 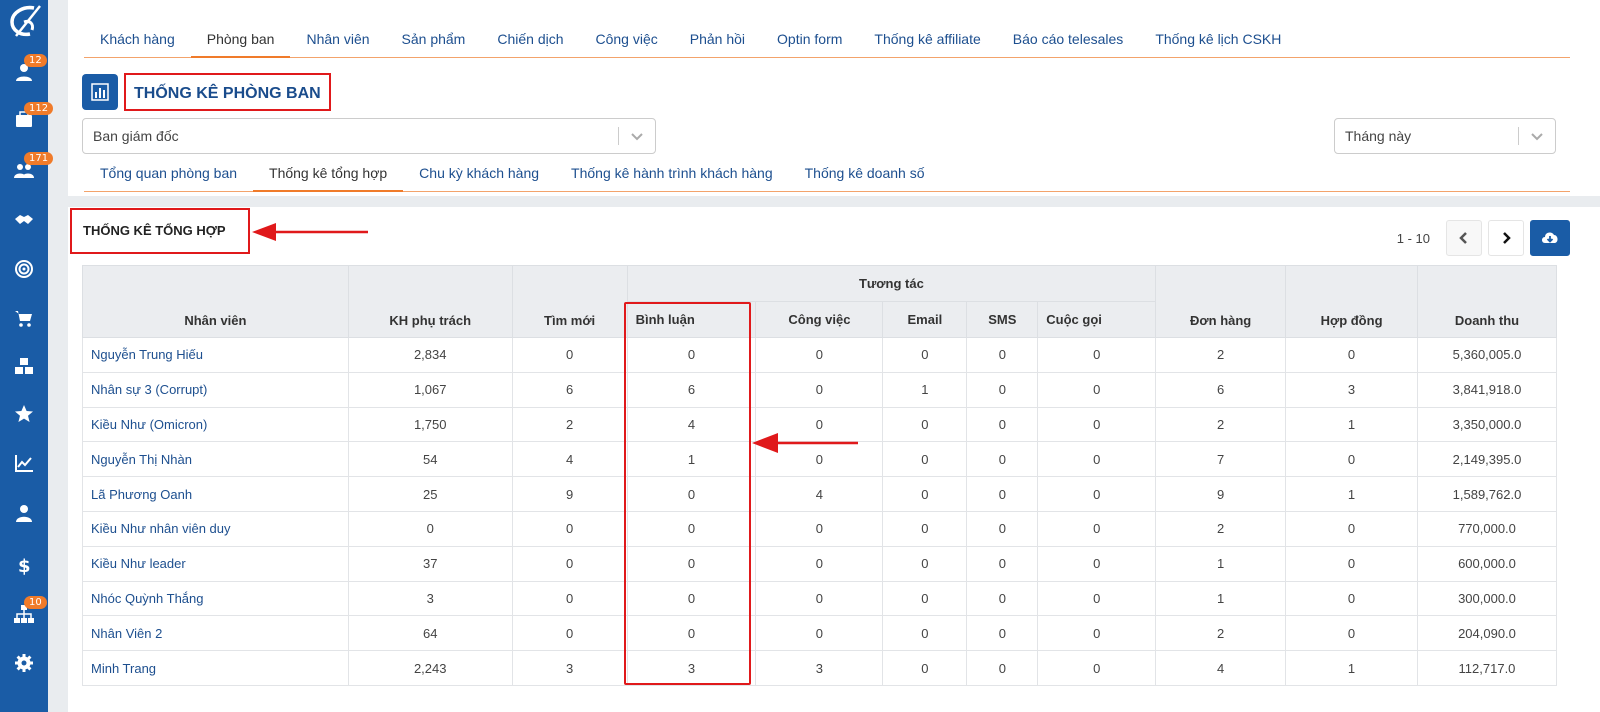 I want to click on col-header-orders: Đơn hàng, so click(x=1221, y=301).